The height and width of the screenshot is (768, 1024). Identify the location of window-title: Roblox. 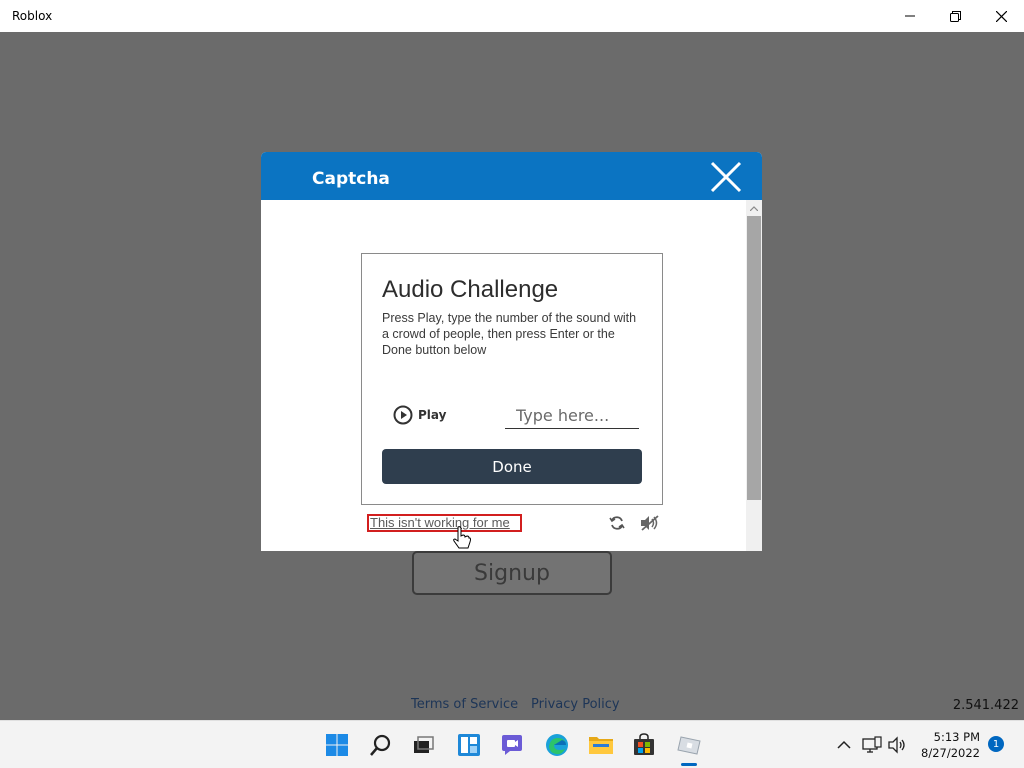
(32, 16).